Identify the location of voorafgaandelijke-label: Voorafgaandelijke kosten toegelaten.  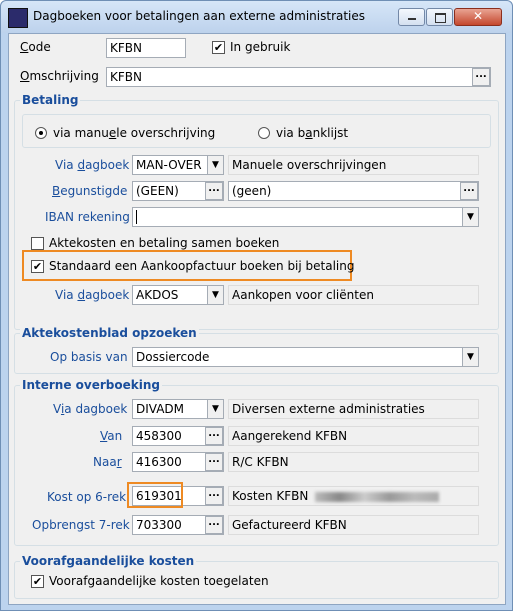
(159, 581).